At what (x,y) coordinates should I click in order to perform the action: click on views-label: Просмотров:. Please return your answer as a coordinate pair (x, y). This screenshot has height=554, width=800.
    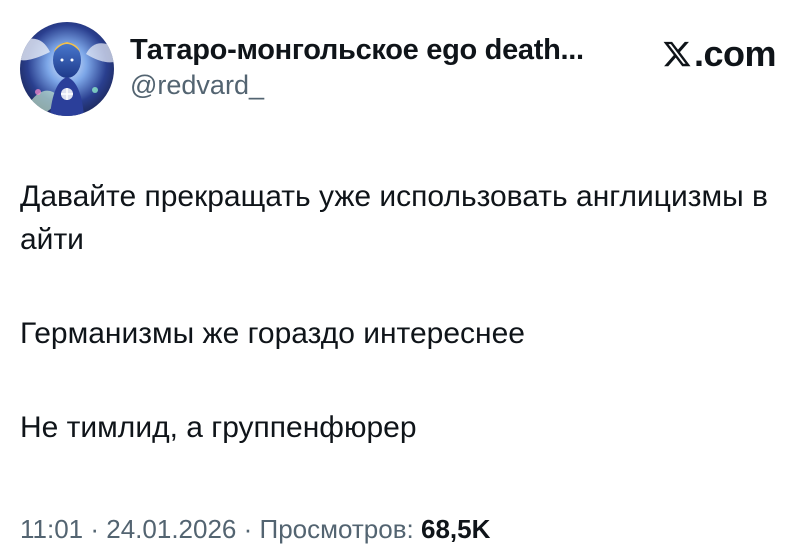
    Looking at the image, I should click on (336, 529).